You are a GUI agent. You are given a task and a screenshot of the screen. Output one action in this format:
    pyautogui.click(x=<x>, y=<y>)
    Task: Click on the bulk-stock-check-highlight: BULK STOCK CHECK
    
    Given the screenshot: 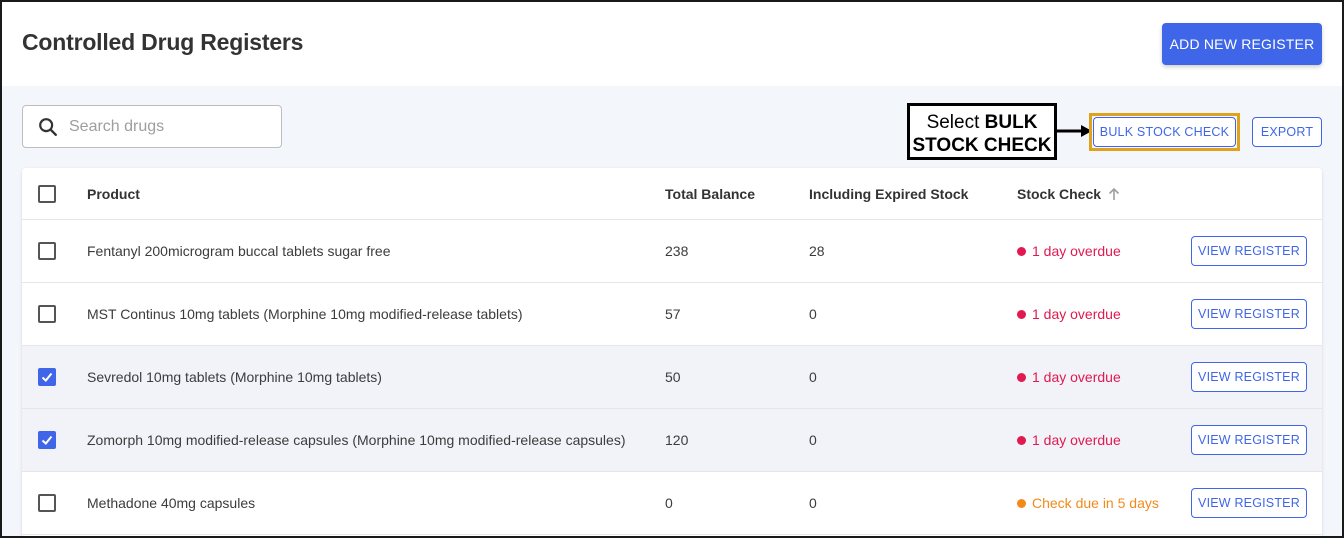 What is the action you would take?
    pyautogui.click(x=1164, y=132)
    